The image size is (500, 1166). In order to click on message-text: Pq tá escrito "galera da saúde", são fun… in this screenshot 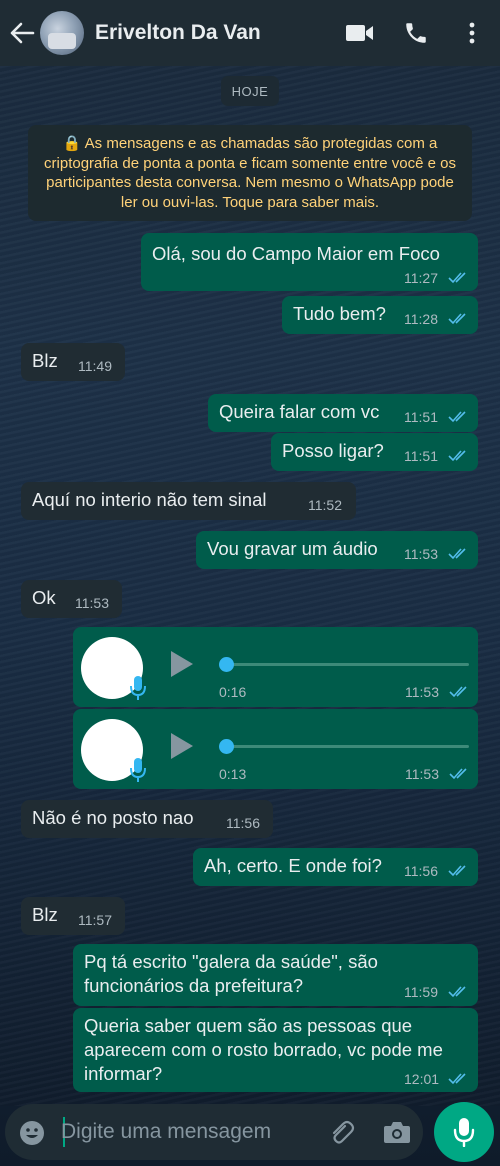, I will do `click(231, 973)`.